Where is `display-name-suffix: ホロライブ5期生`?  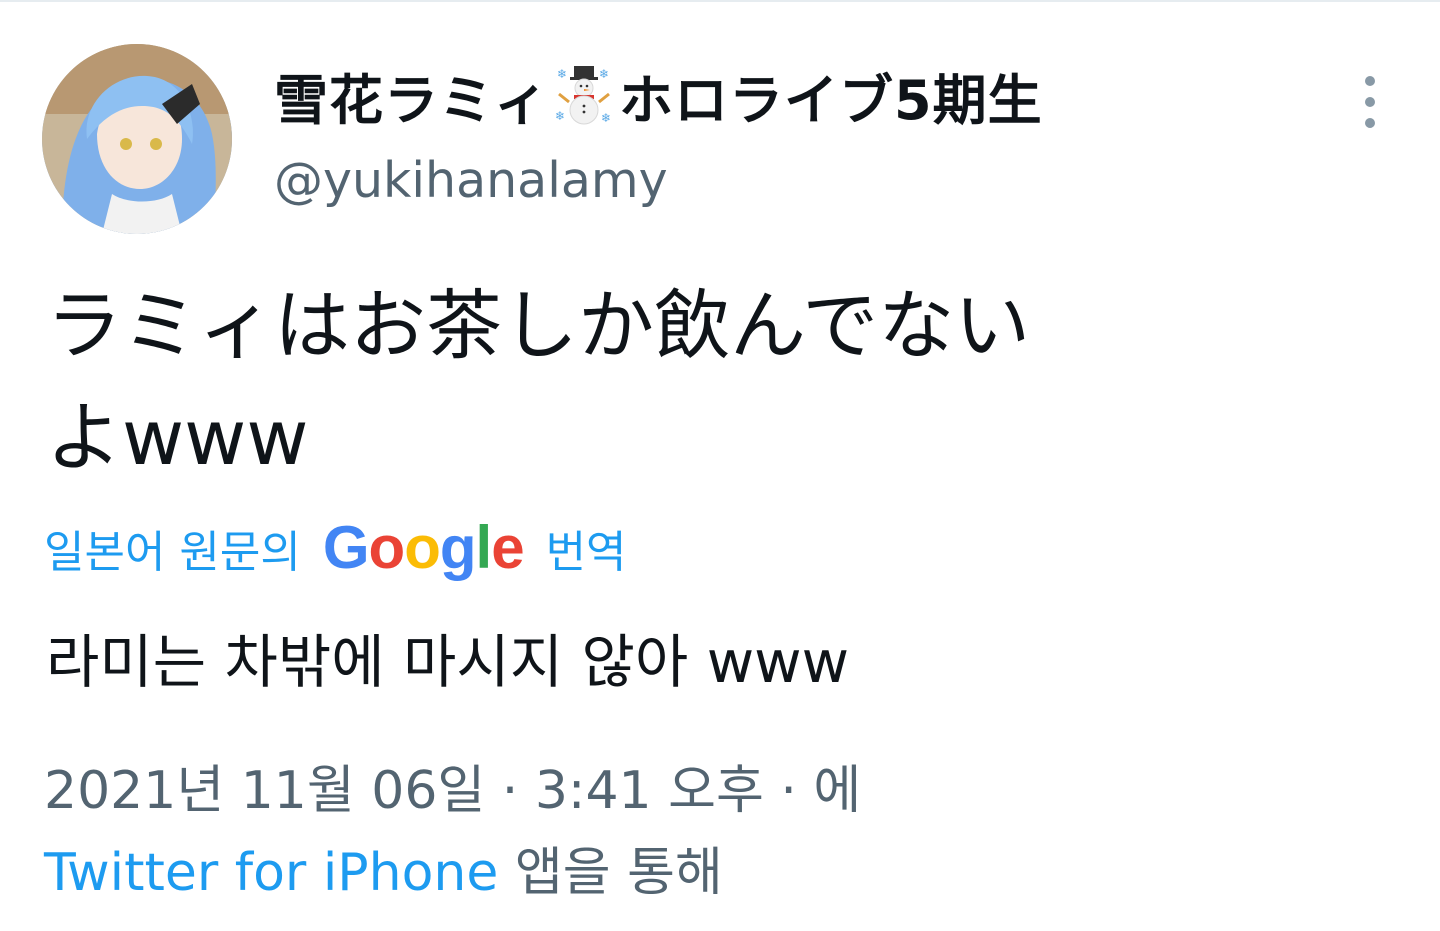
display-name-suffix: ホロライブ5期生 is located at coordinates (831, 100).